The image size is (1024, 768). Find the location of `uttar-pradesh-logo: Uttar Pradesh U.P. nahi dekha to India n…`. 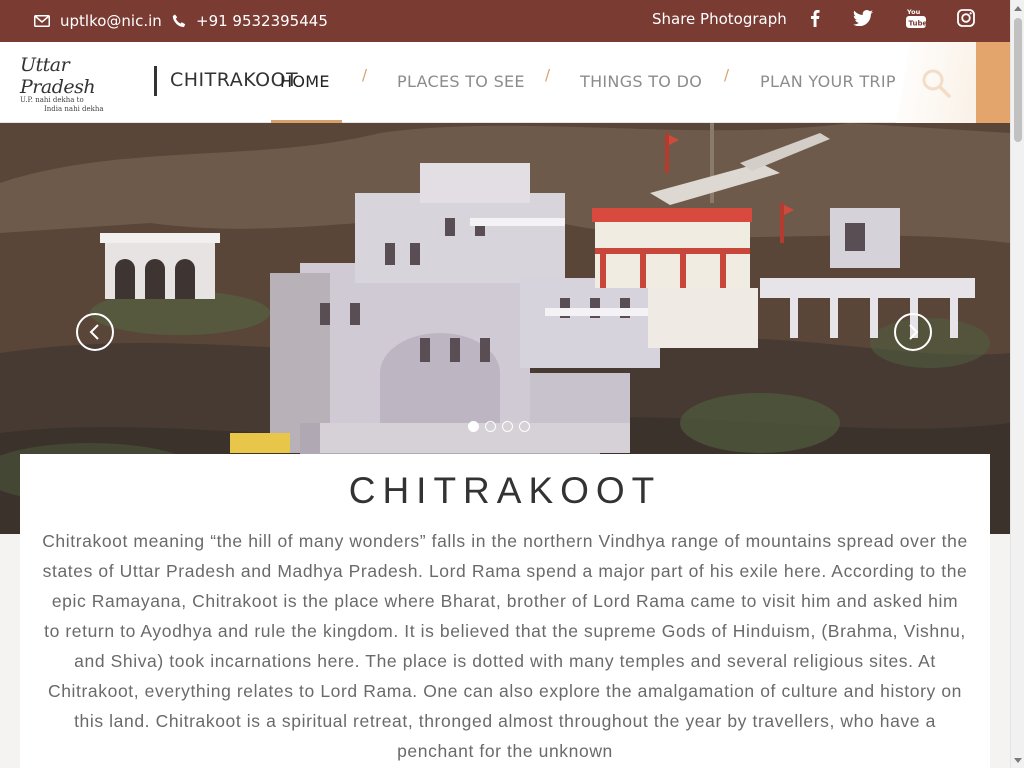

uttar-pradesh-logo: Uttar Pradesh U.P. nahi dekha to India n… is located at coordinates (72, 83).